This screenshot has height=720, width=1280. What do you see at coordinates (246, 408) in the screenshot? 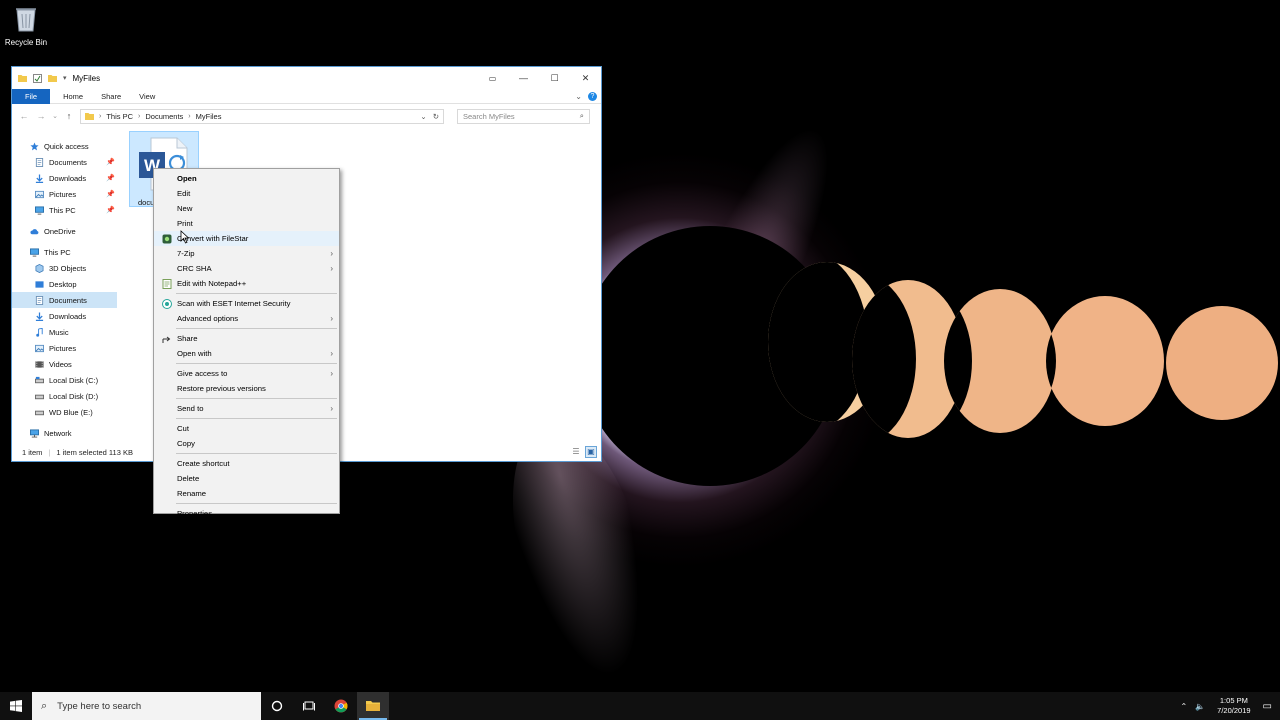
I see `menu-item-send-to: Send to ›` at bounding box center [246, 408].